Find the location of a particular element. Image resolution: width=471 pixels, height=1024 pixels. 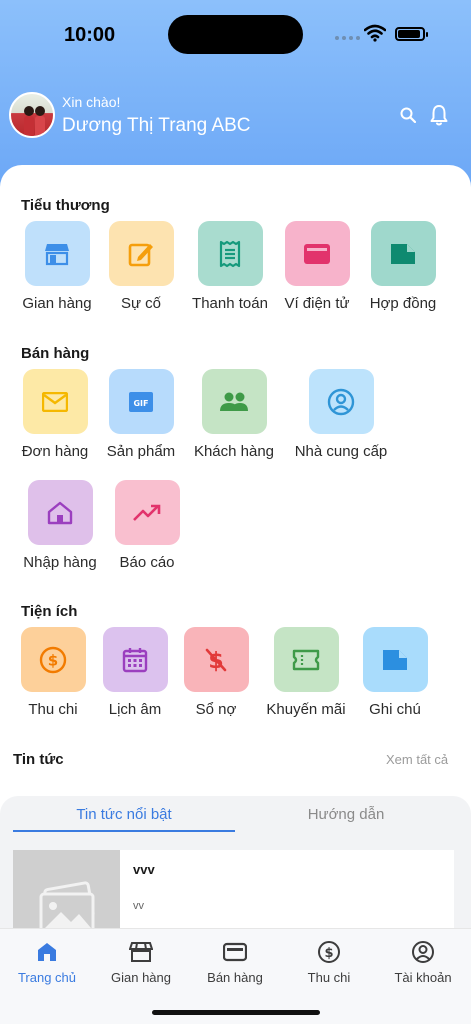

nav-label: Trang chủ is located at coordinates (47, 977).